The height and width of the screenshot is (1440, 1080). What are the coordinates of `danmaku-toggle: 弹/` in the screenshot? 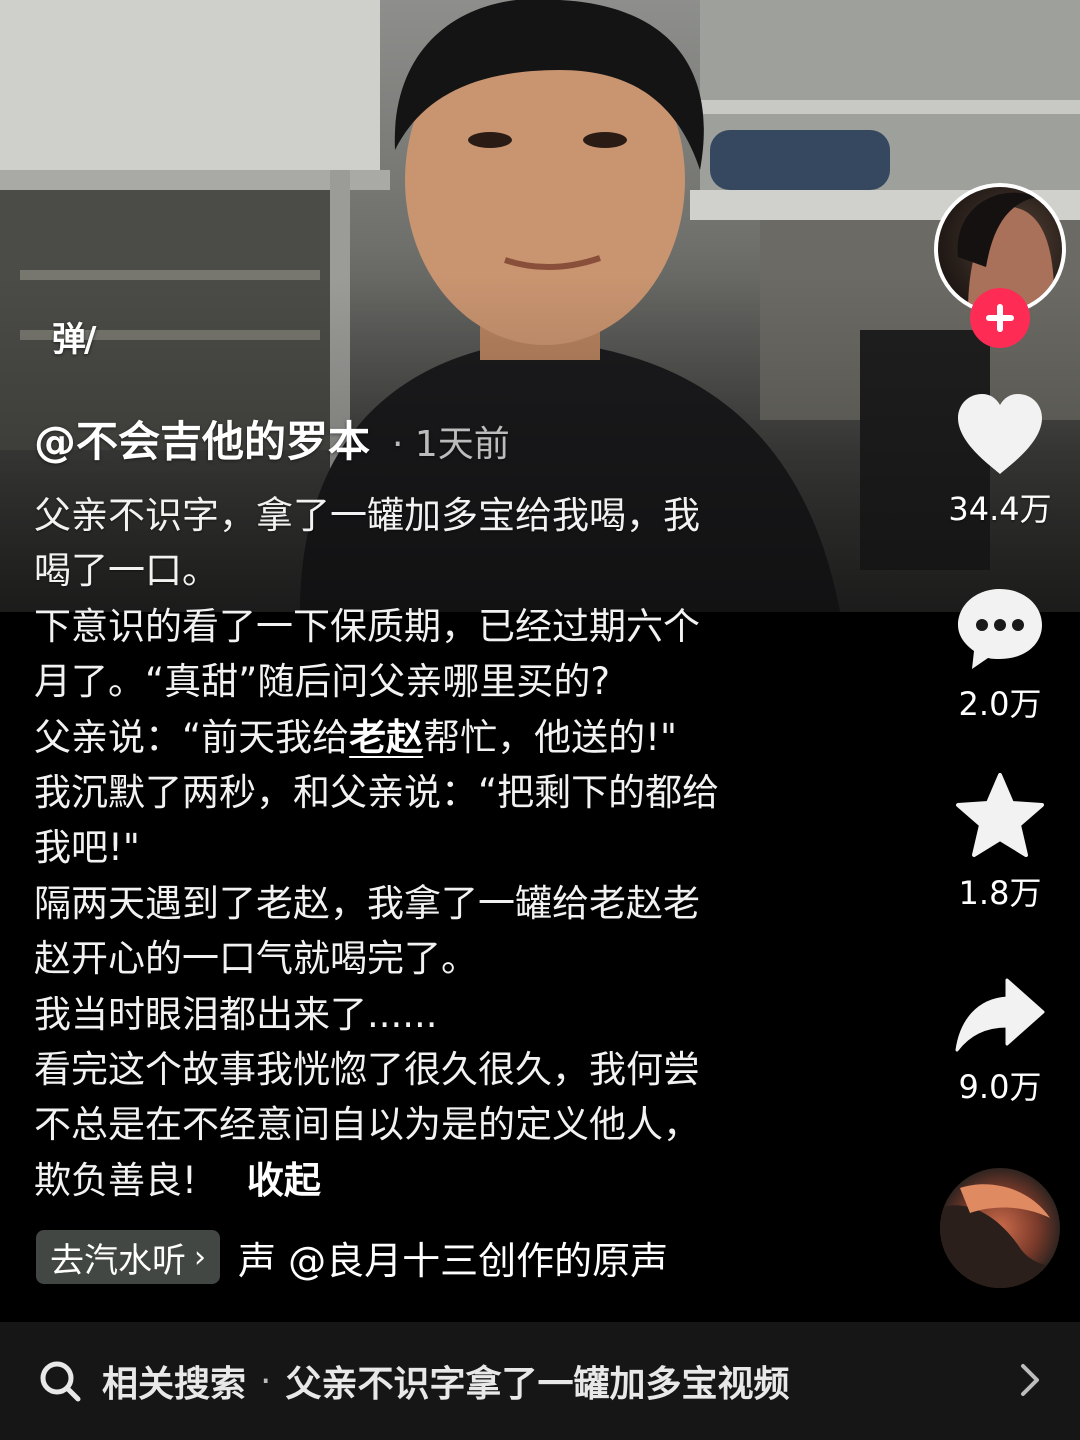 It's located at (74, 336).